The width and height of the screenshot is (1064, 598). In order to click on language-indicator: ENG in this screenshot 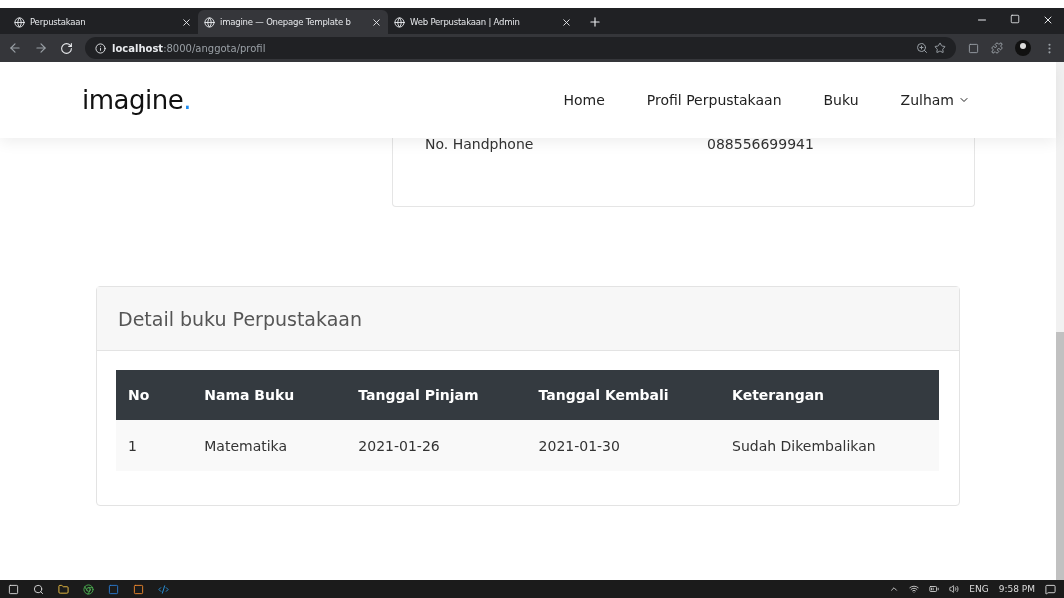, I will do `click(979, 589)`.